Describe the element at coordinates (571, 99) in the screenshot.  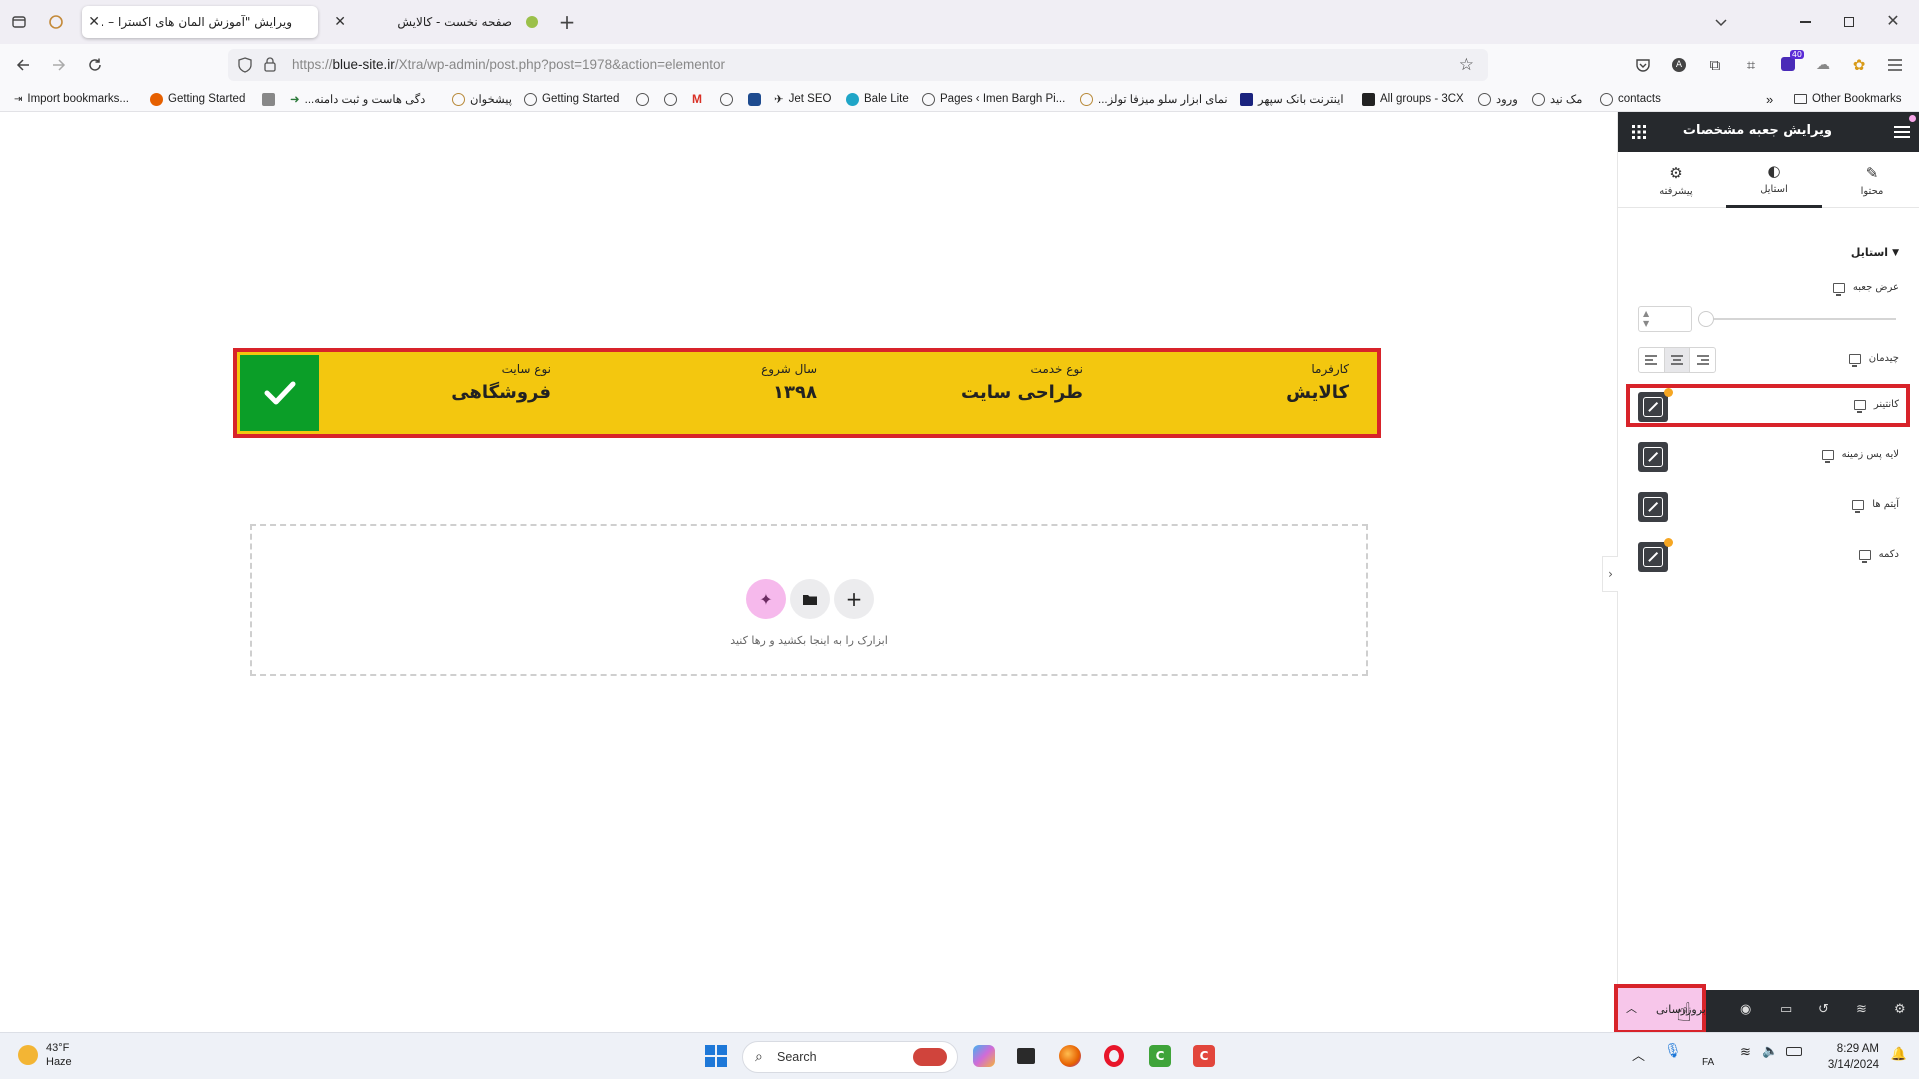
I see `bookmark-getting-started-2: Getting Started` at that location.